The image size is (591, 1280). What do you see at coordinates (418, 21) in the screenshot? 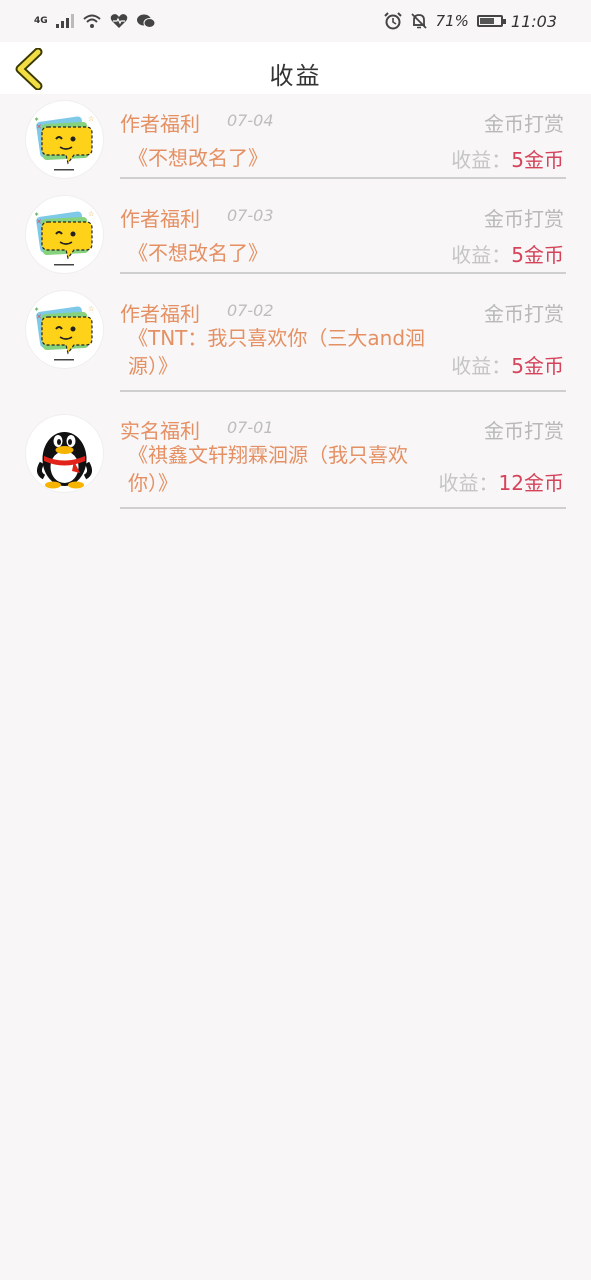
I see `mute-bell-icon` at bounding box center [418, 21].